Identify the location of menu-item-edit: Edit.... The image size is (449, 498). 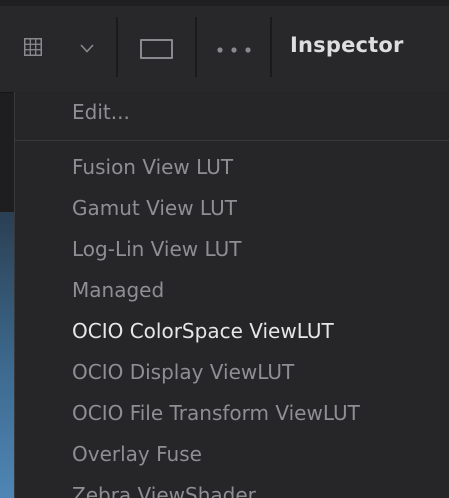
(232, 112).